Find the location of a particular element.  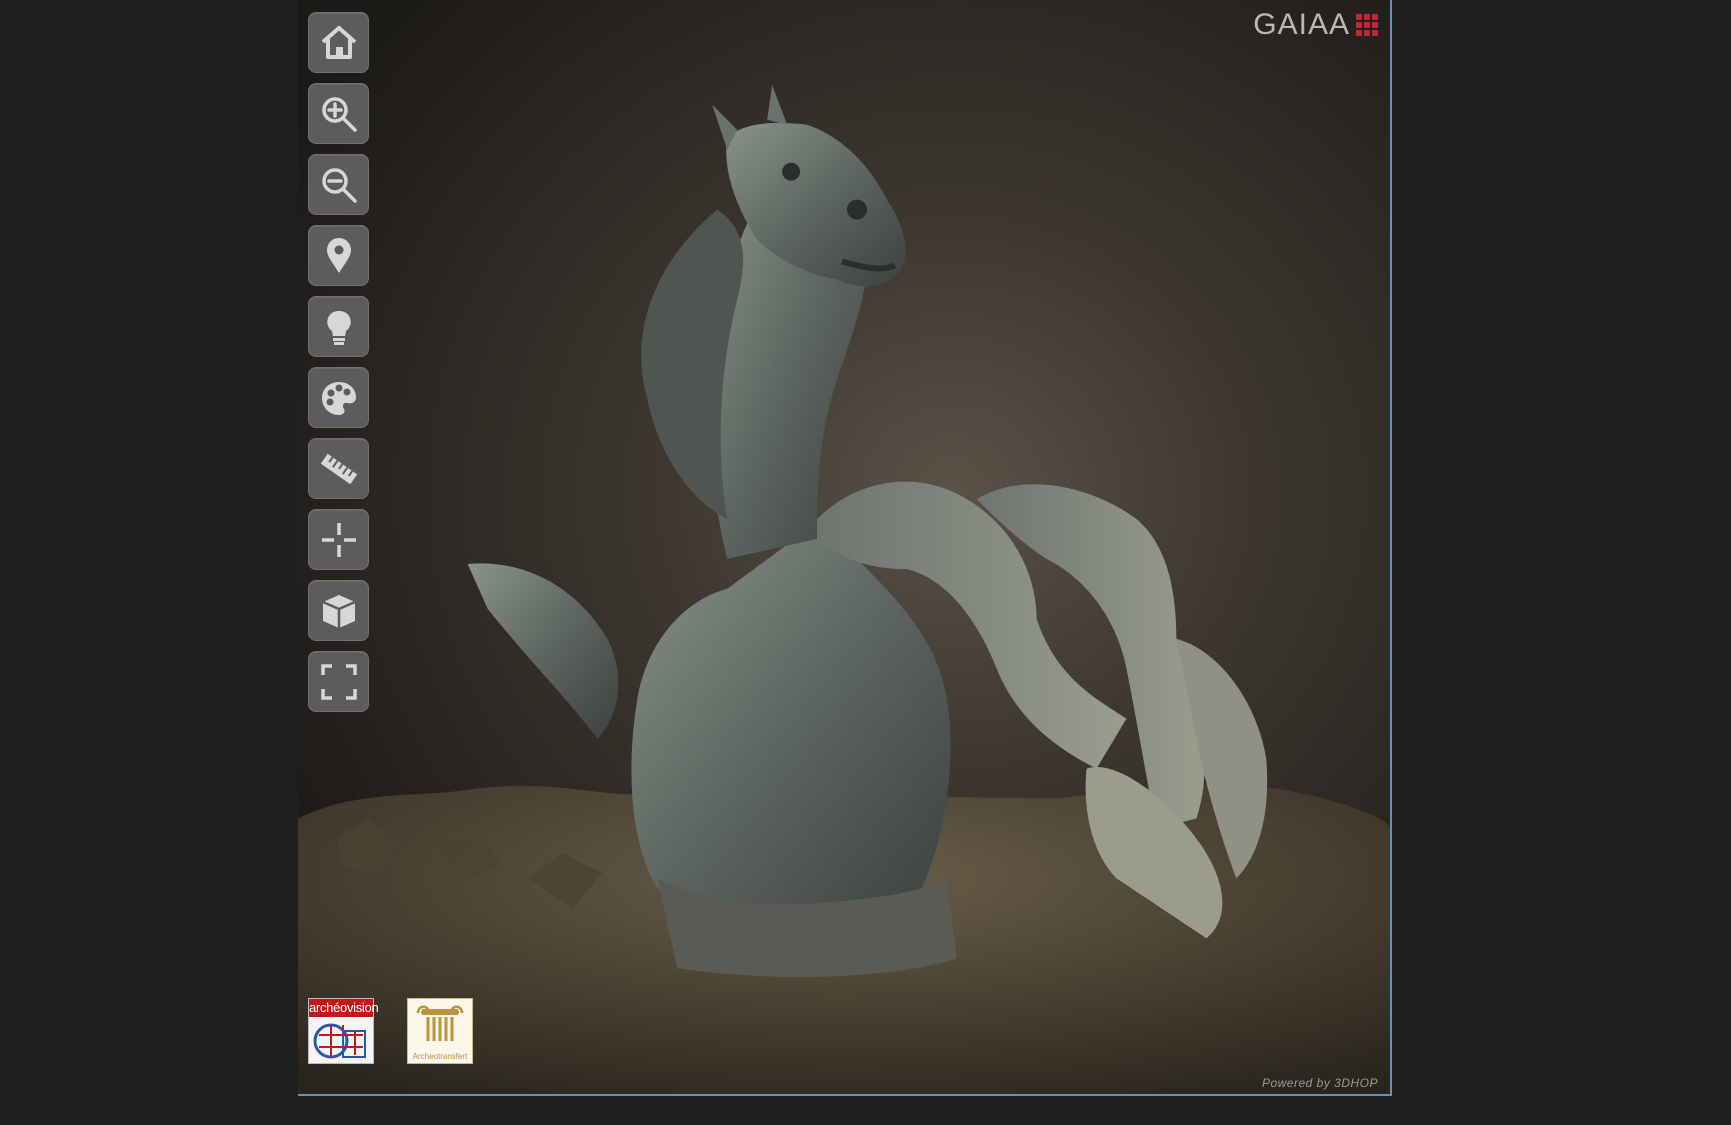

brand-text: GAIAA is located at coordinates (1301, 24).